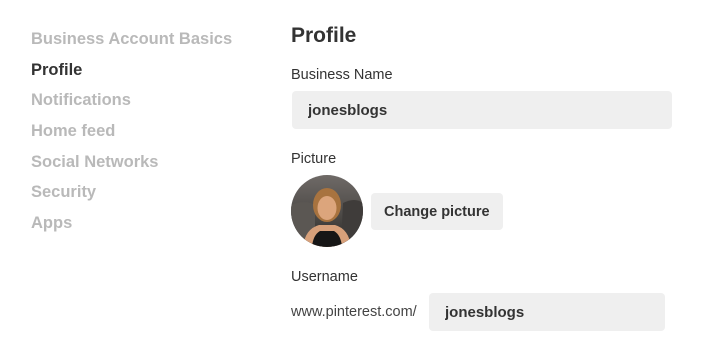  What do you see at coordinates (131, 105) in the screenshot?
I see `sidebar-item-notifications: Notifications` at bounding box center [131, 105].